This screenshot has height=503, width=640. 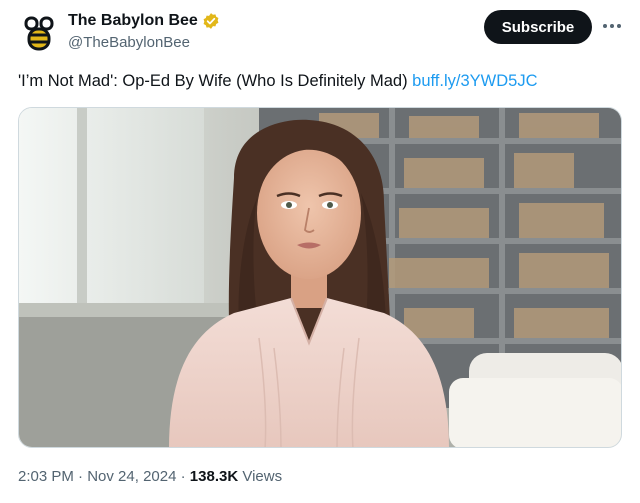 I want to click on display-name: The Babylon Bee, so click(x=133, y=21).